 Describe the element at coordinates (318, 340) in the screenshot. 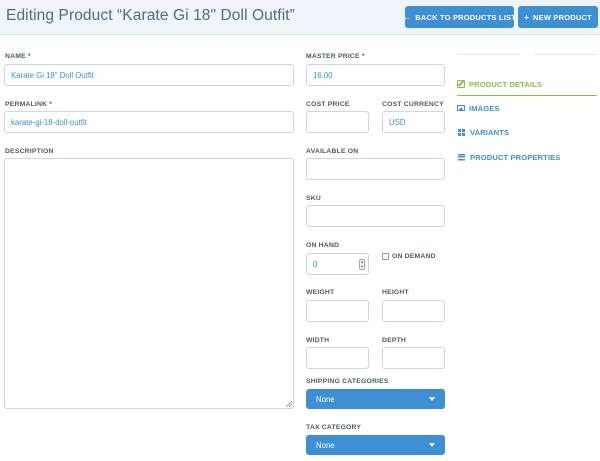

I see `width-label: WIDTH` at that location.